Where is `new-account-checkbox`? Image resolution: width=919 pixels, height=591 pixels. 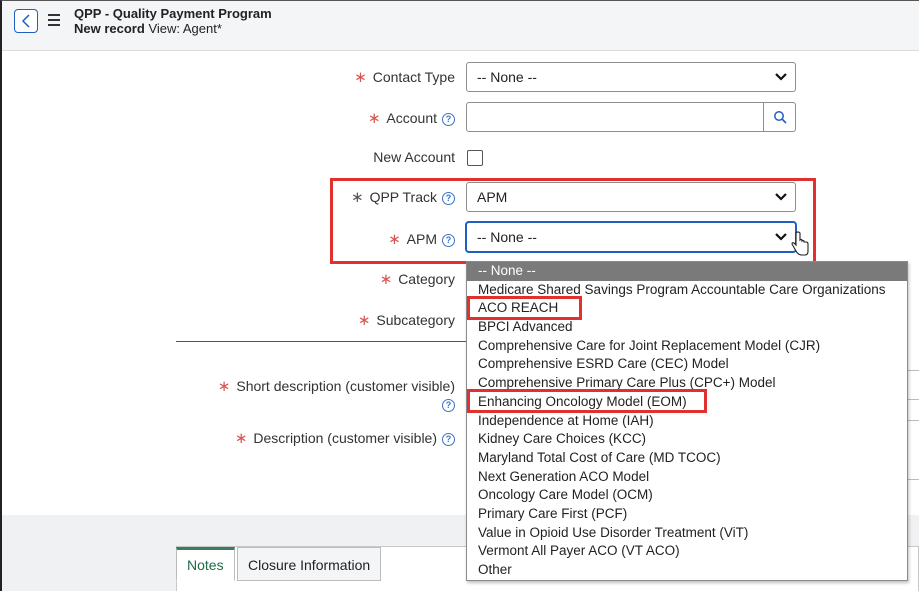 new-account-checkbox is located at coordinates (475, 158).